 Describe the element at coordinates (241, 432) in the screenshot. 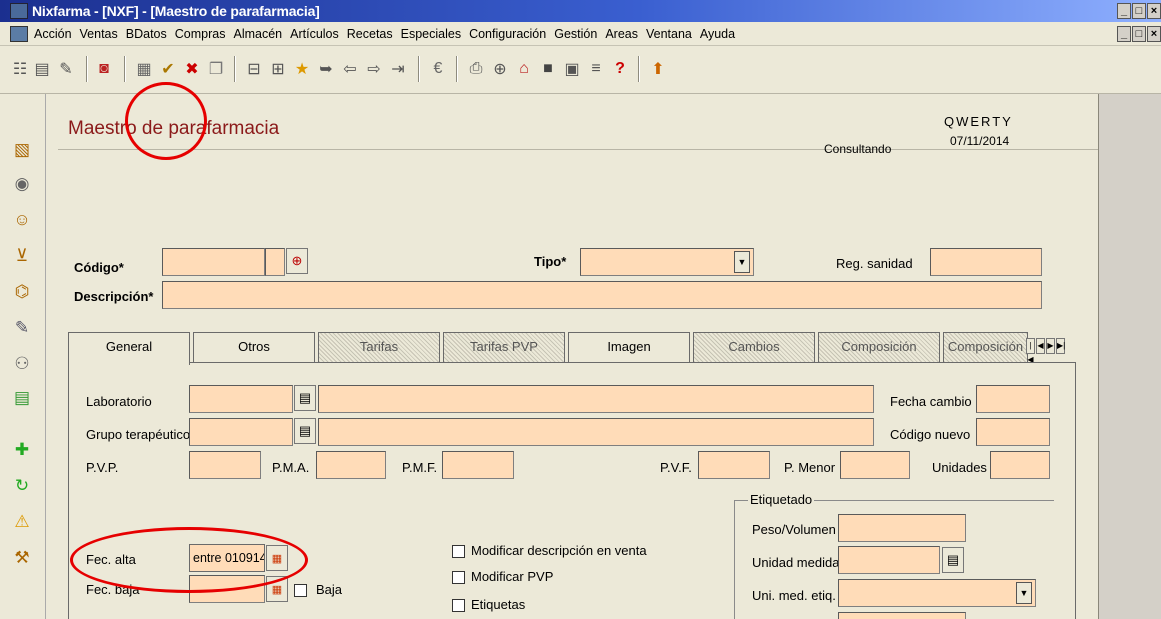

I see `grupo-code-field` at that location.